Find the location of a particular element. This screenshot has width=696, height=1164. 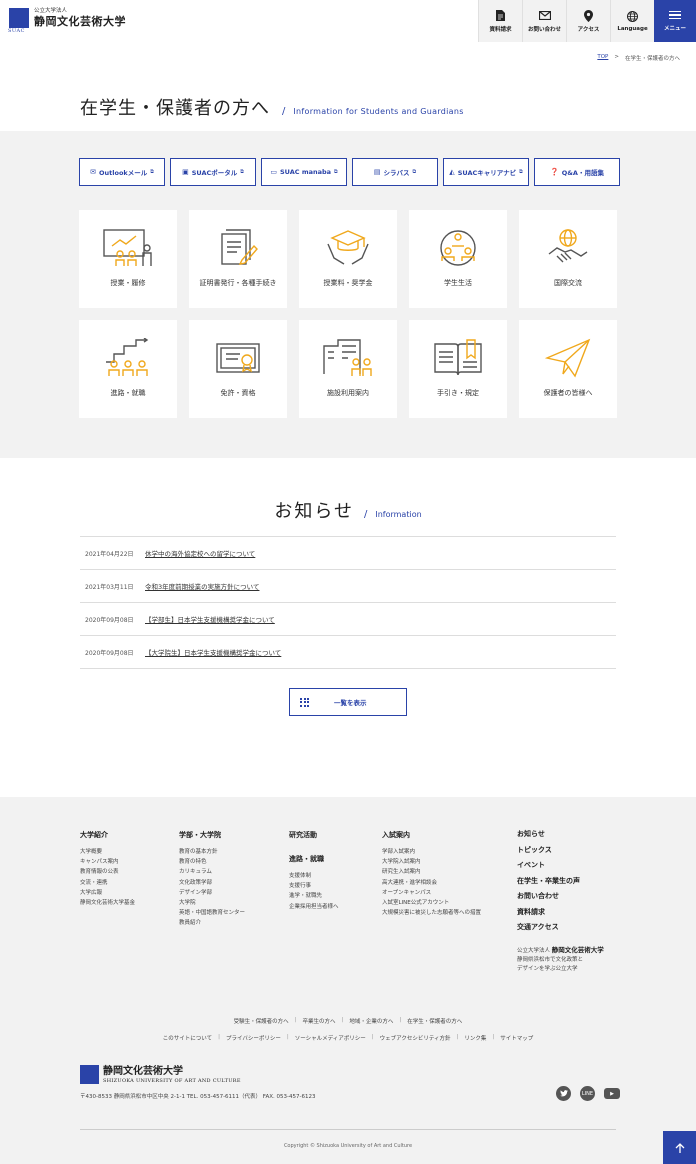

footer-link: 入試室LINE公式アカウント is located at coordinates (431, 903).